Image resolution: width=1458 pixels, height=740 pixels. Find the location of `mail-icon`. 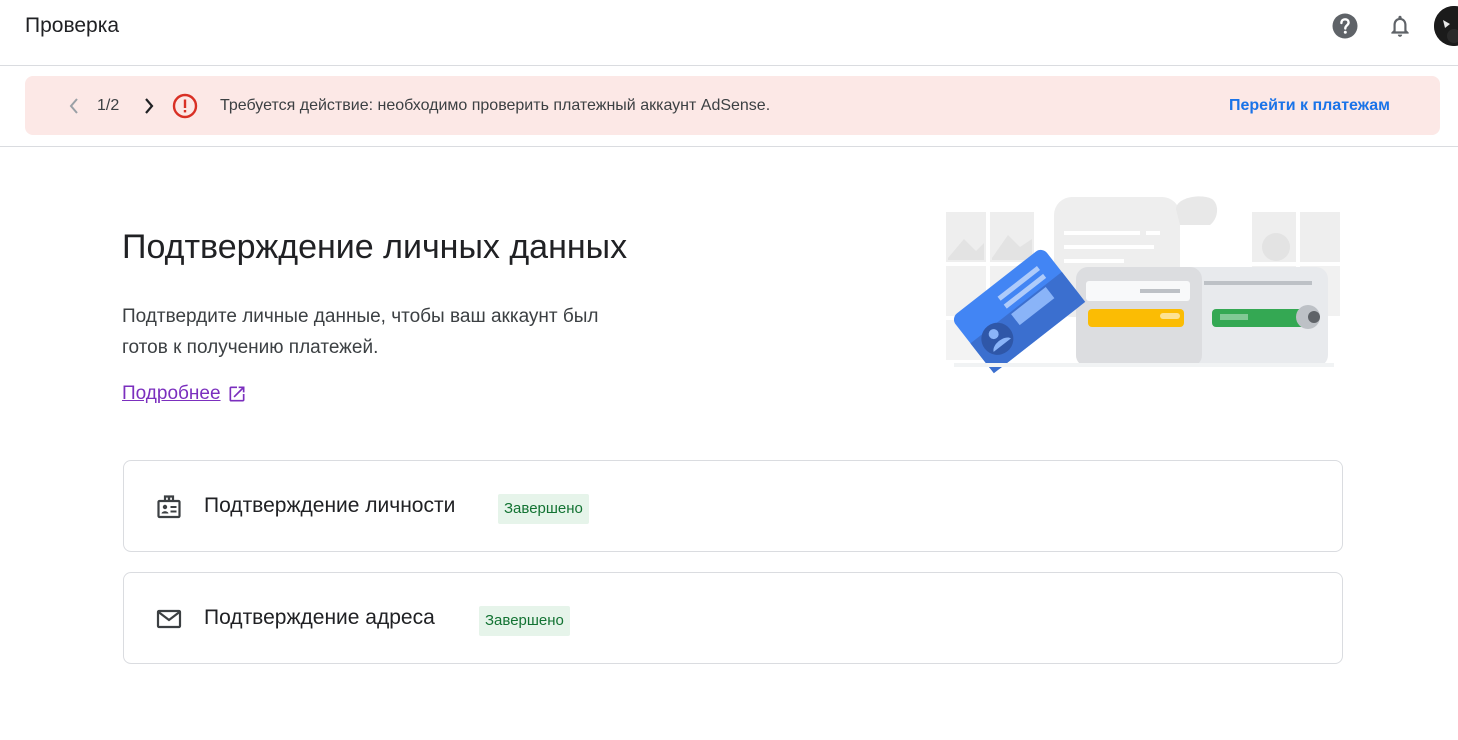

mail-icon is located at coordinates (169, 619).